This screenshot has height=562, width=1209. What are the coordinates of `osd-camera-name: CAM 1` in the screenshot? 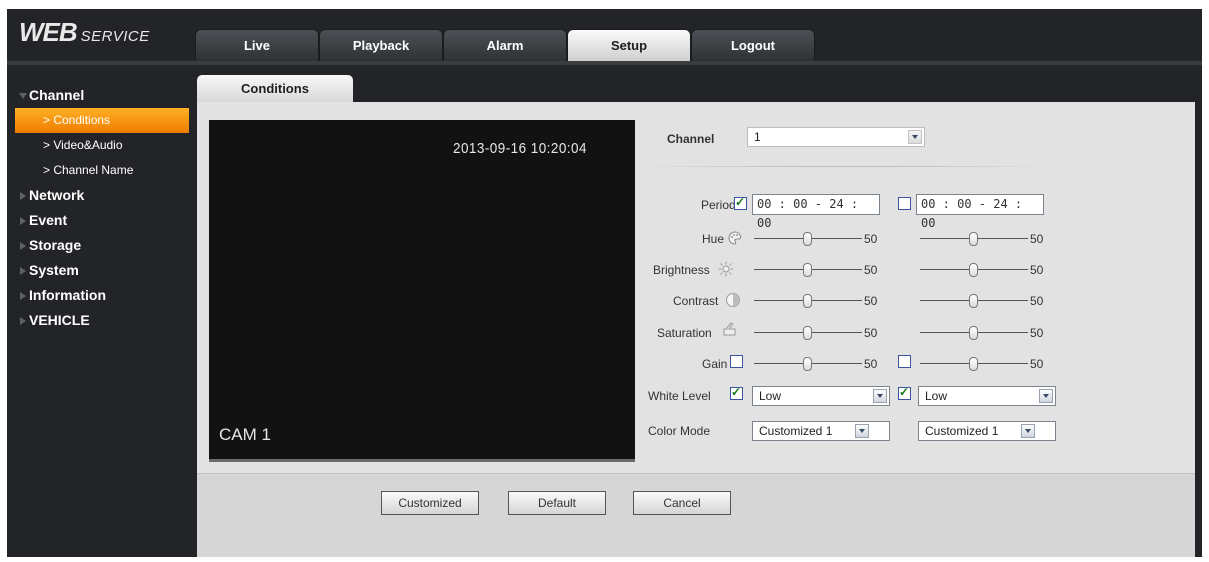 It's located at (245, 434).